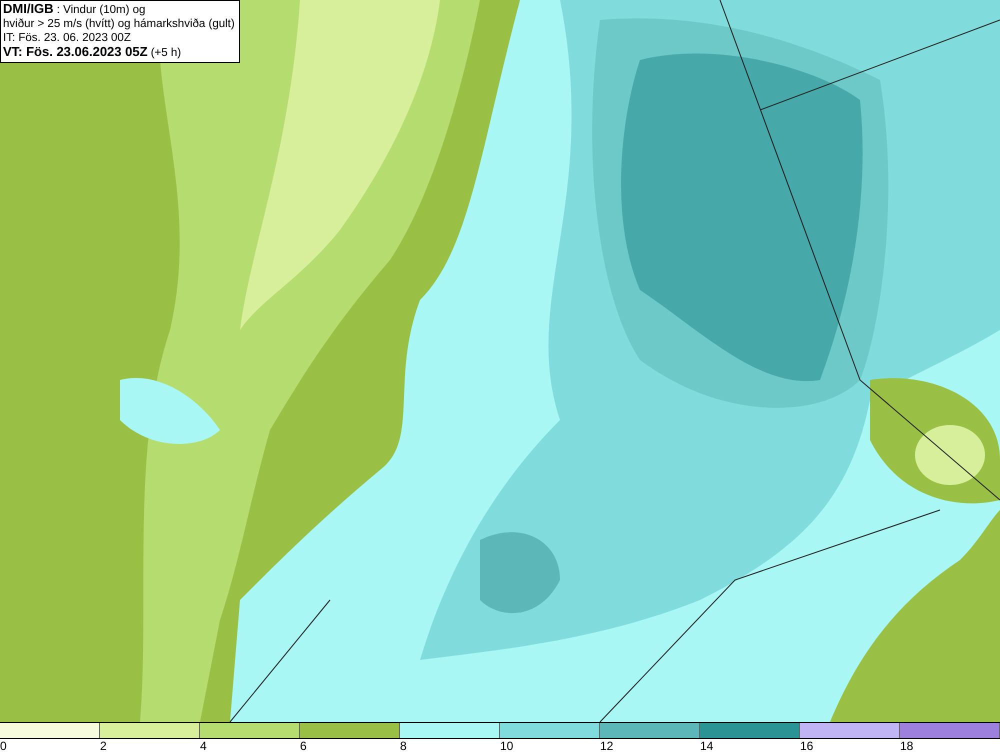 This screenshot has width=1000, height=753. I want to click on legend-tick-label: 2, so click(104, 746).